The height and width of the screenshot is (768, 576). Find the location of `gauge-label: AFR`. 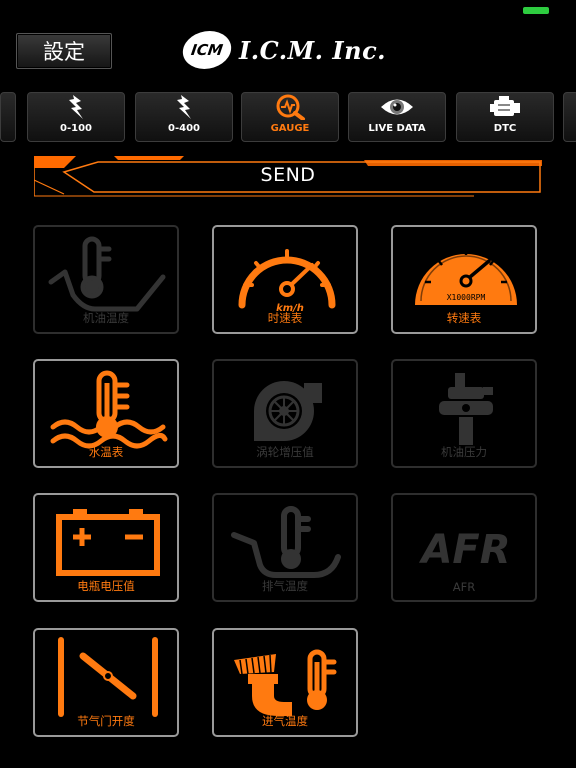

gauge-label: AFR is located at coordinates (464, 587).